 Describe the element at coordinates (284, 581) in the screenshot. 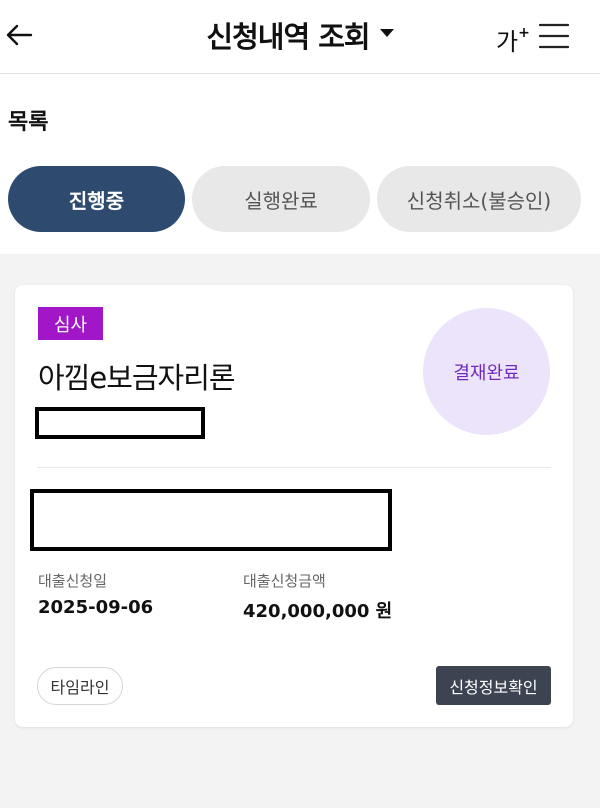

I see `application-amount-label: 대출신청금액` at that location.